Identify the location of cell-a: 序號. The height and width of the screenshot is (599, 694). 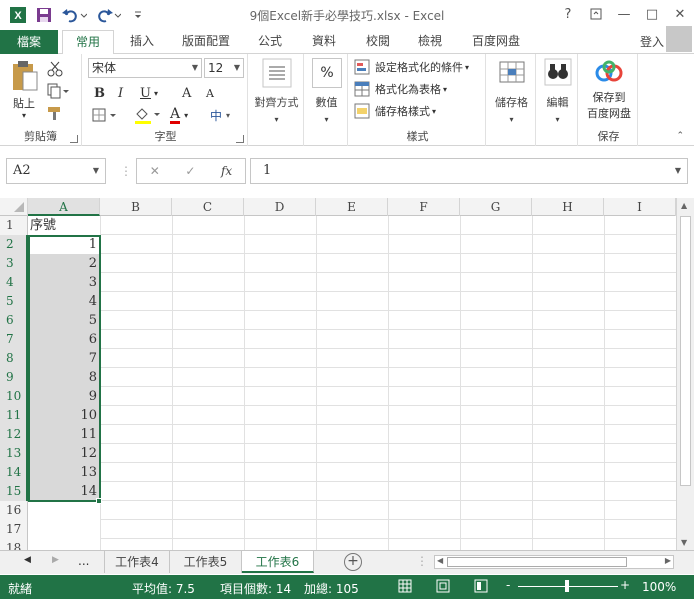
(64, 225).